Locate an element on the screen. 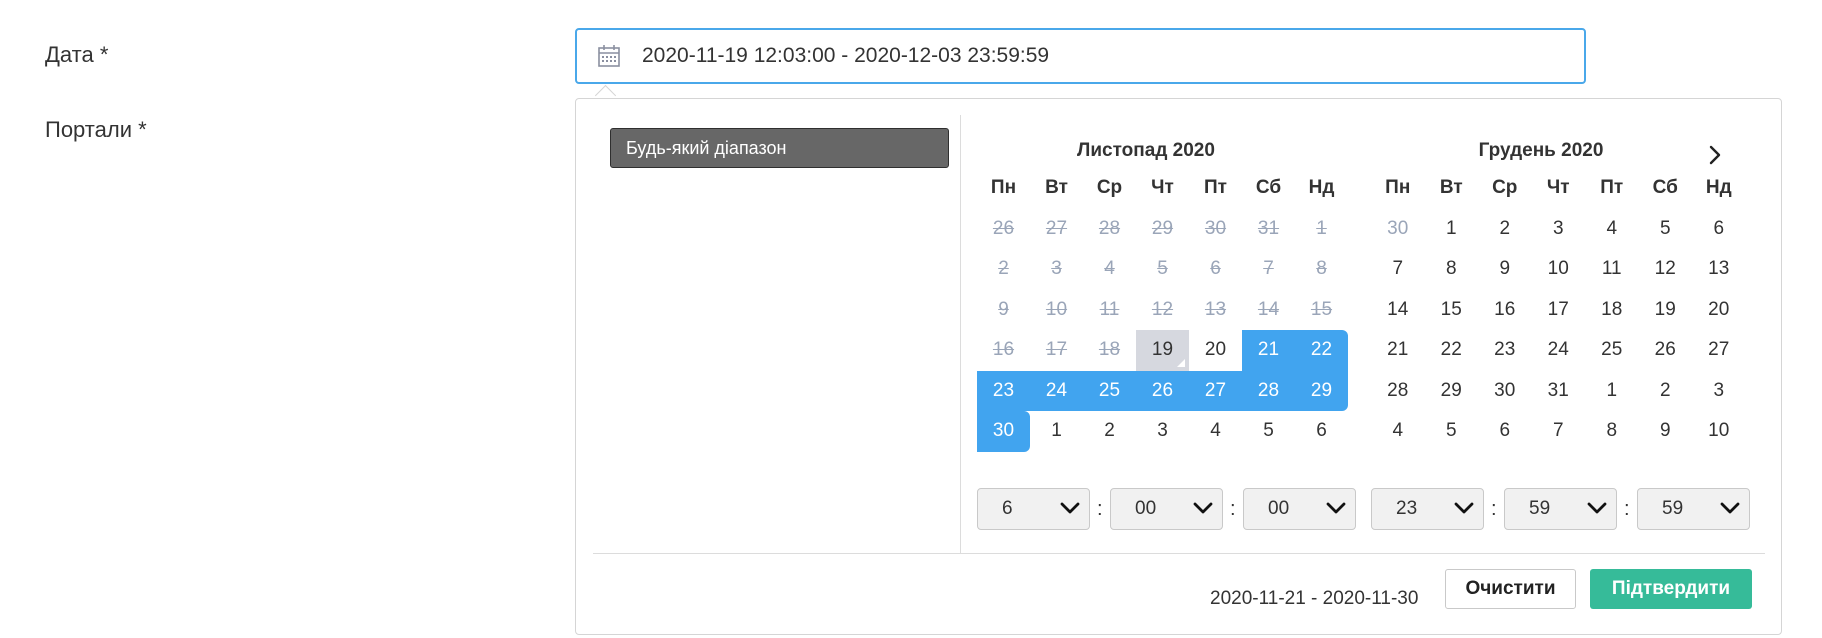 The width and height of the screenshot is (1822, 638). start-second-select: 00 is located at coordinates (1299, 509).